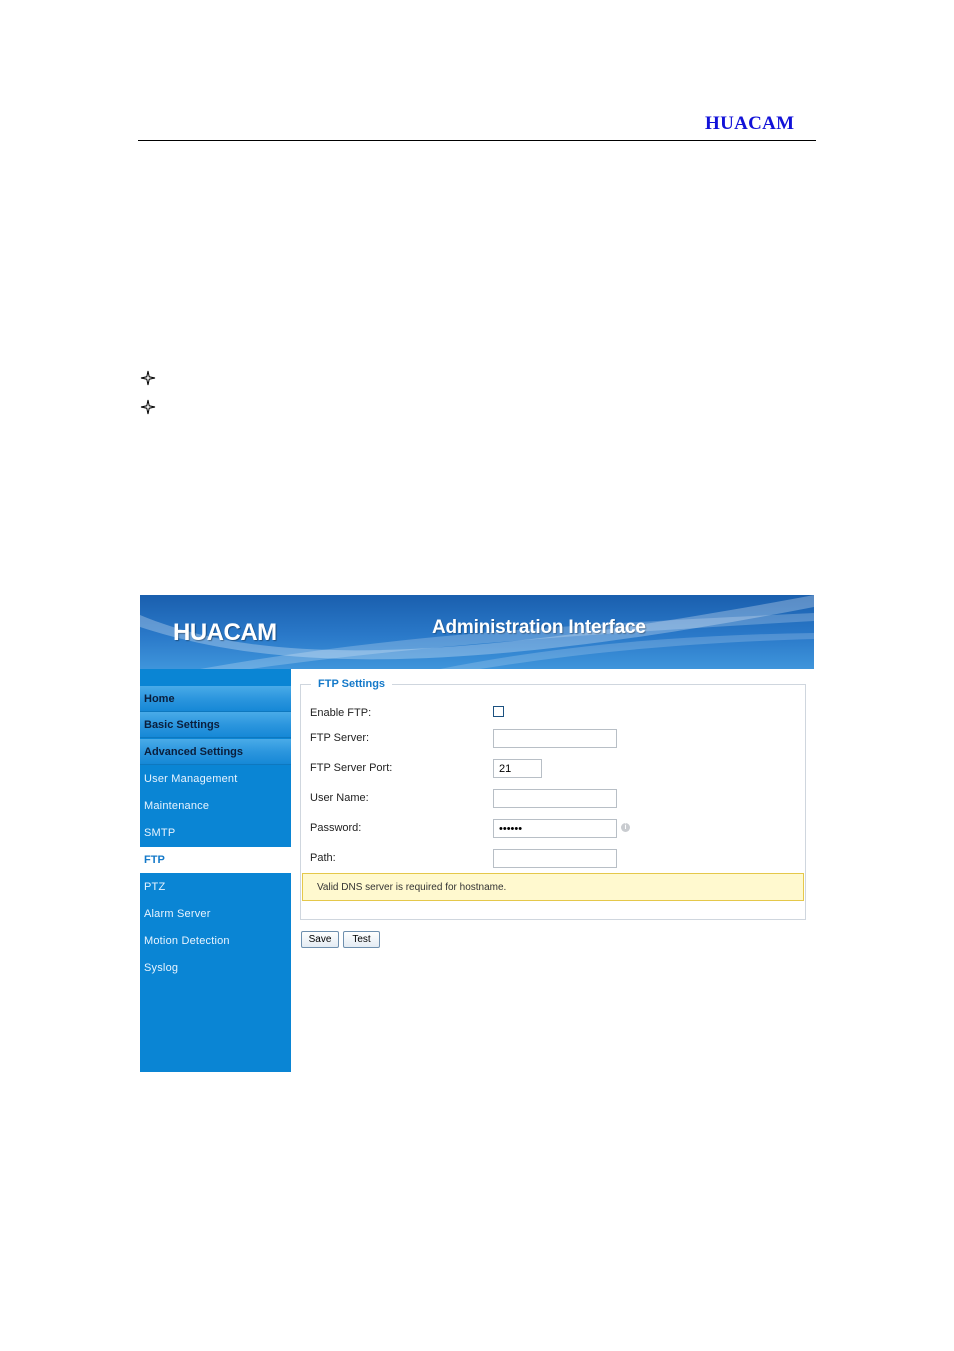 This screenshot has height=1351, width=954. I want to click on user-name-input, so click(555, 798).